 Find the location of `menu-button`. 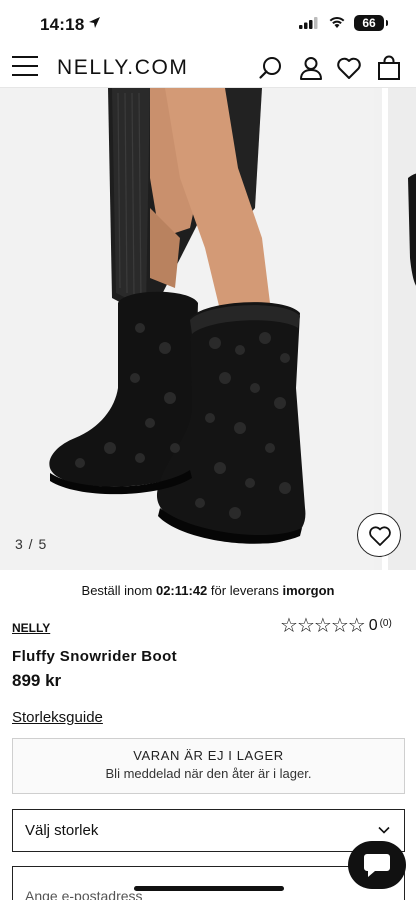

menu-button is located at coordinates (25, 67).